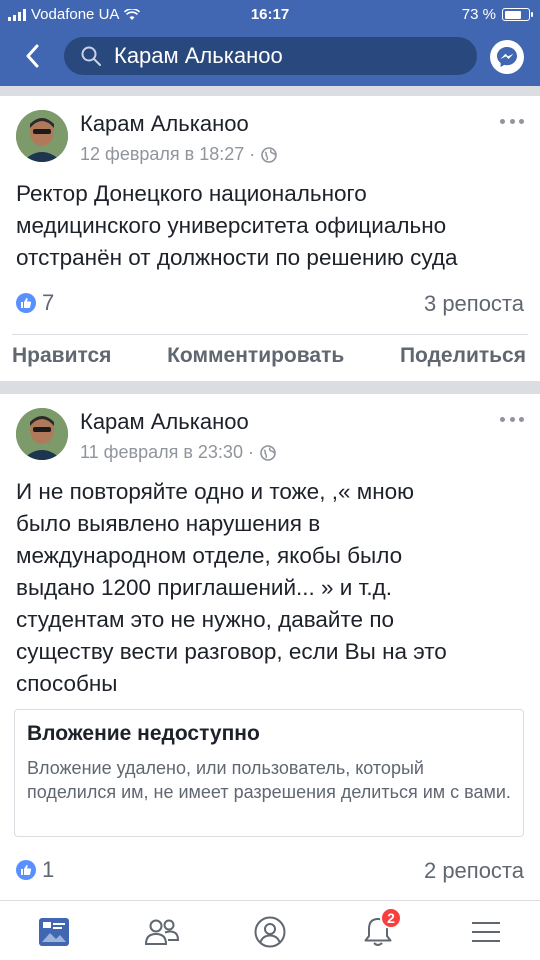 Image resolution: width=540 pixels, height=960 pixels. I want to click on likes-count: 7, so click(48, 302).